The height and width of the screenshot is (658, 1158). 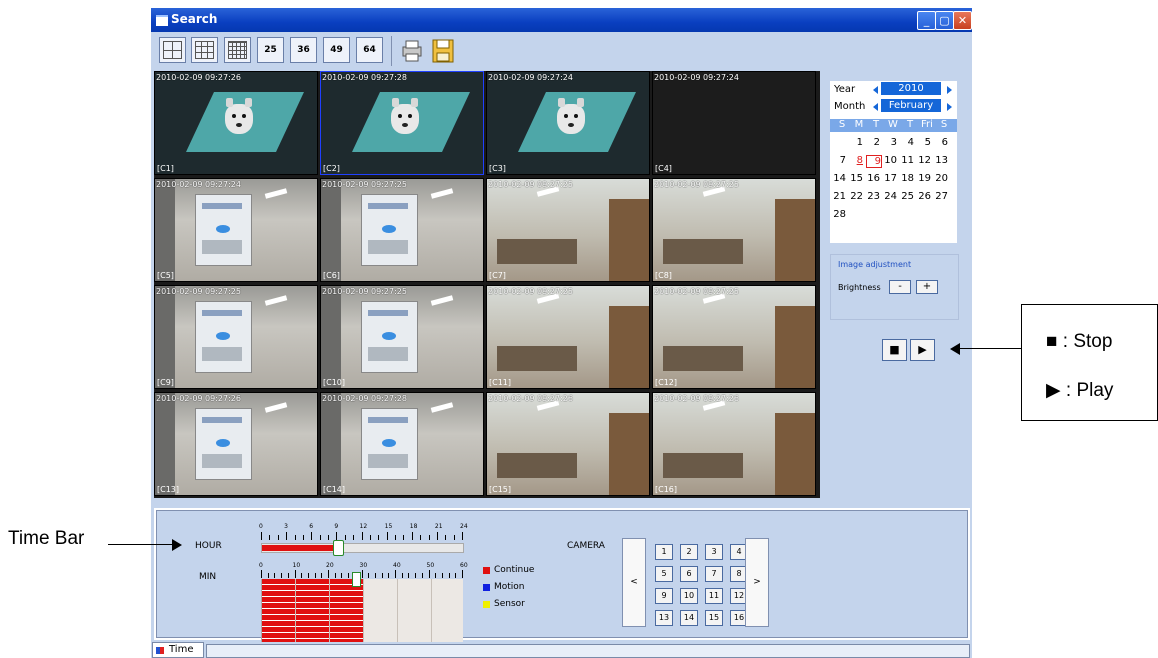 I want to click on camera-tile: 2010-02-09 09:27:26 [C15], so click(x=568, y=444).